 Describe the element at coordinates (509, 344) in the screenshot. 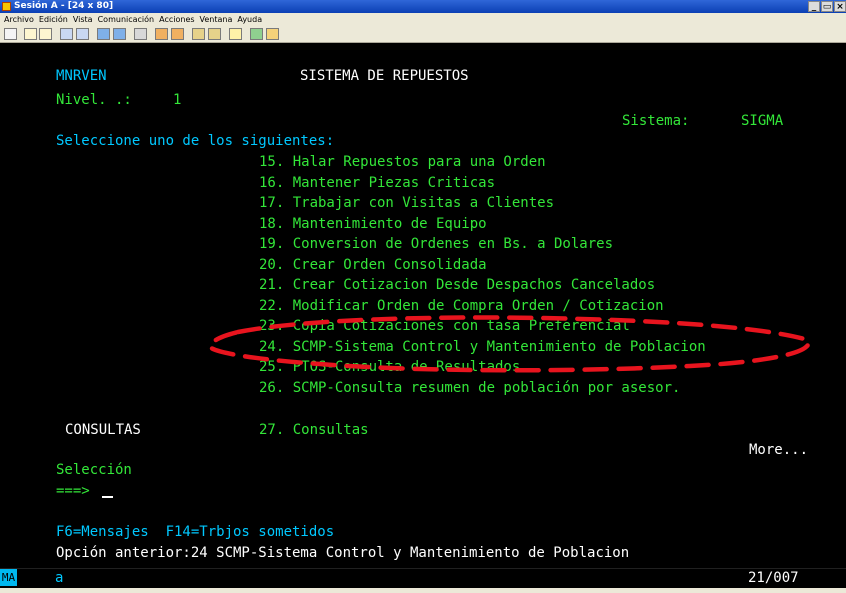

I see `highlight-ellipse` at that location.